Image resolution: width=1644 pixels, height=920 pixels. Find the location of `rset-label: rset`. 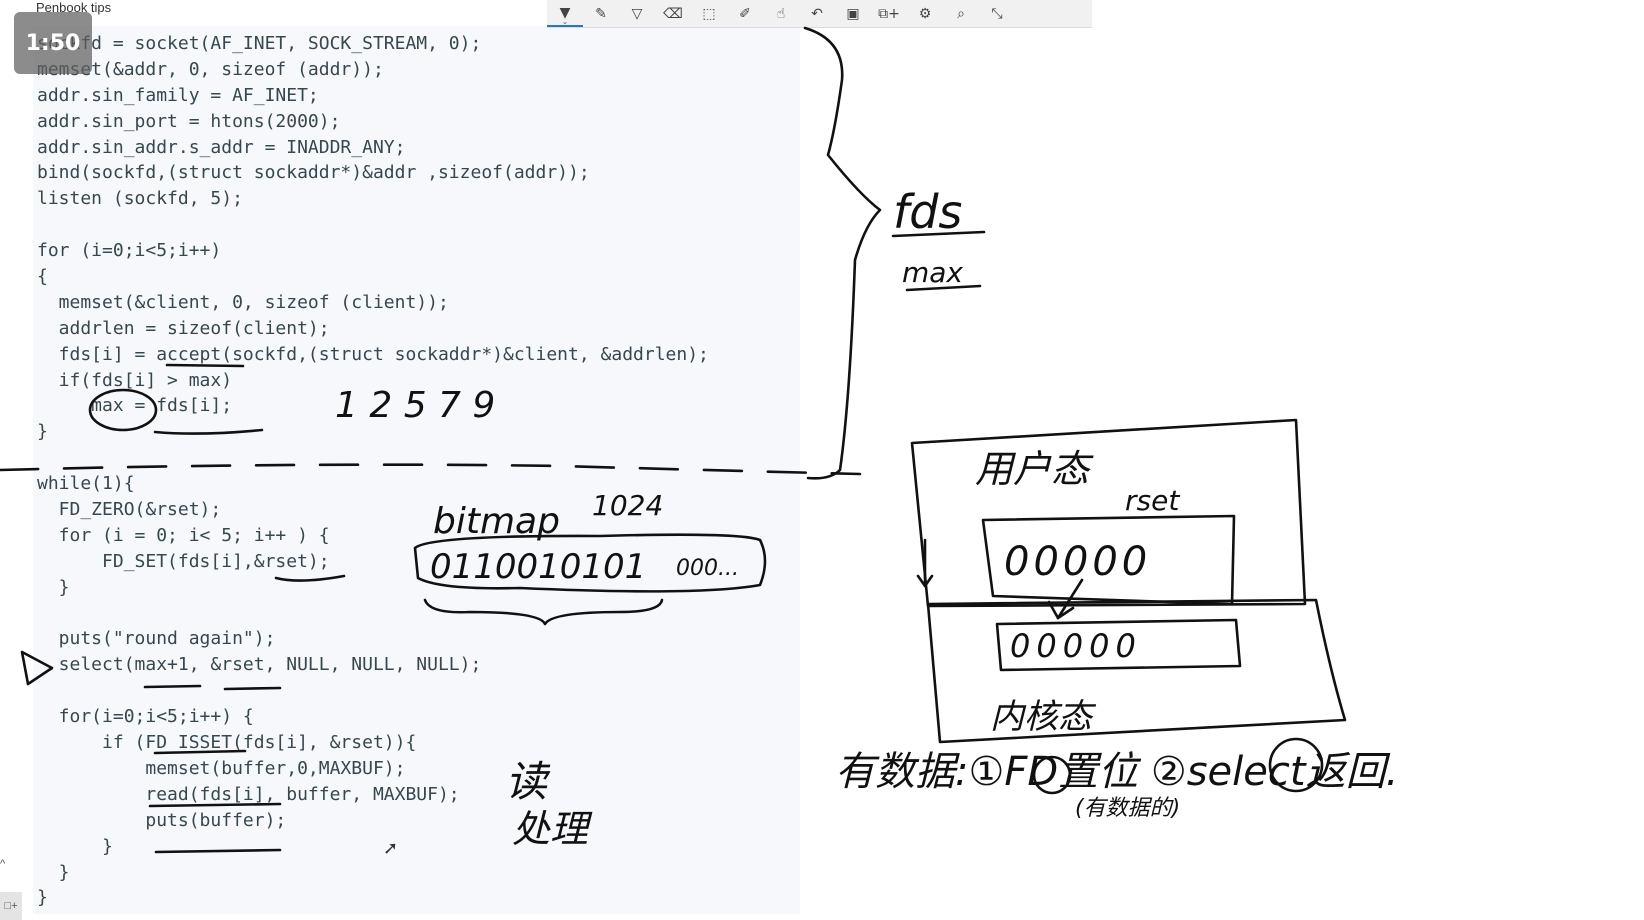

rset-label: rset is located at coordinates (1152, 500).